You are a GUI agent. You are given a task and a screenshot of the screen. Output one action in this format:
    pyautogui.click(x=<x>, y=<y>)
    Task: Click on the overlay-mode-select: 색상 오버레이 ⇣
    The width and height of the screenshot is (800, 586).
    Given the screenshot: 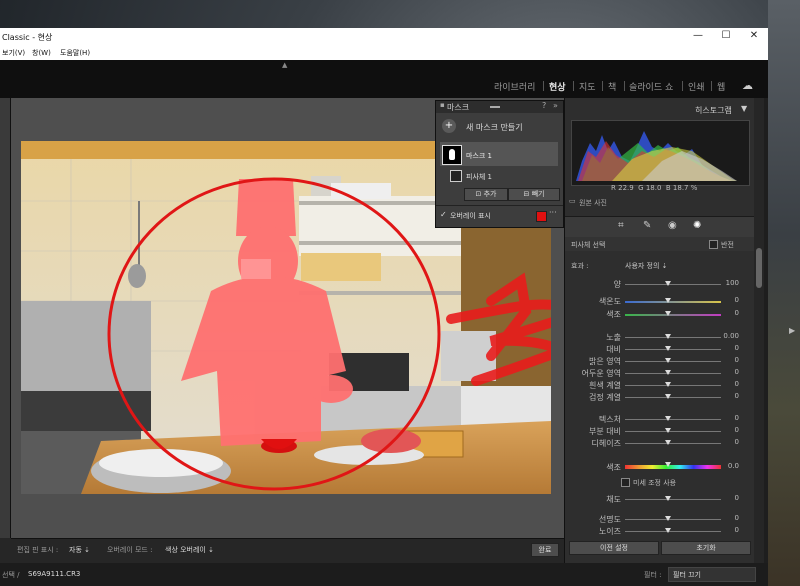 What is the action you would take?
    pyautogui.click(x=189, y=550)
    